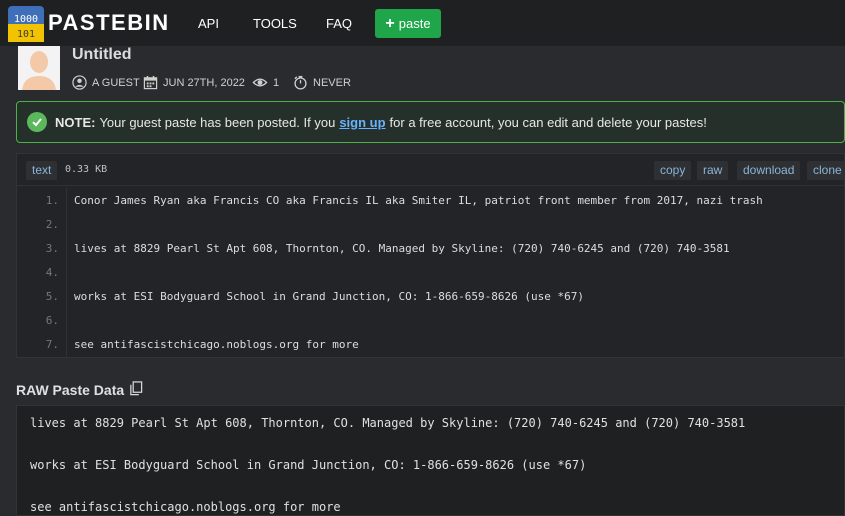  I want to click on expiry-meta: NEVER, so click(322, 82).